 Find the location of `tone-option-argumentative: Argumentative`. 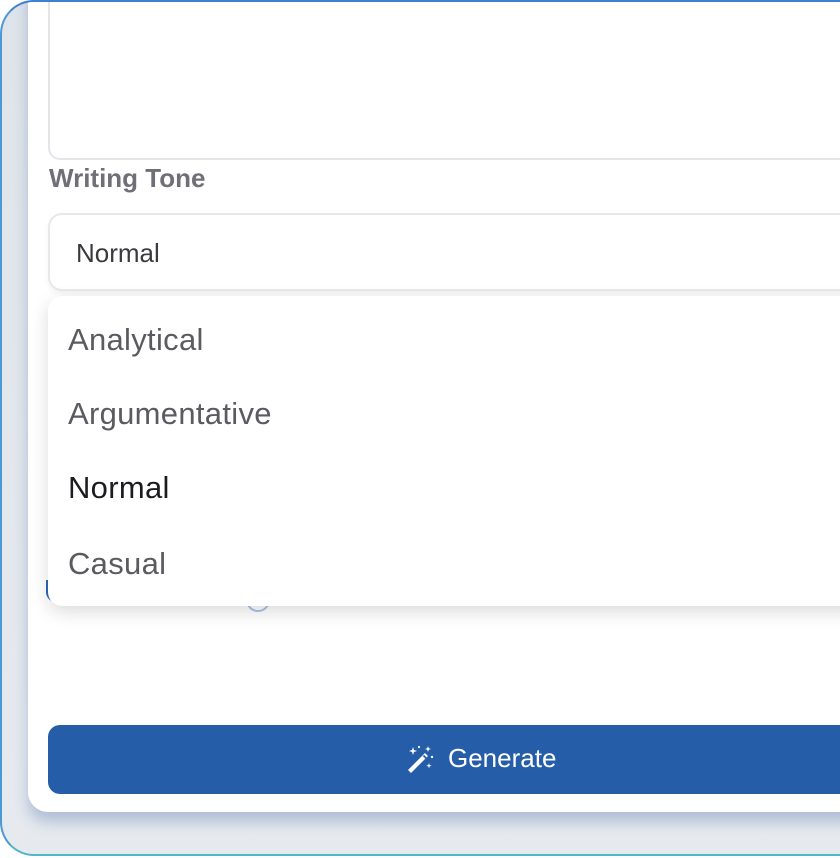

tone-option-argumentative: Argumentative is located at coordinates (170, 414).